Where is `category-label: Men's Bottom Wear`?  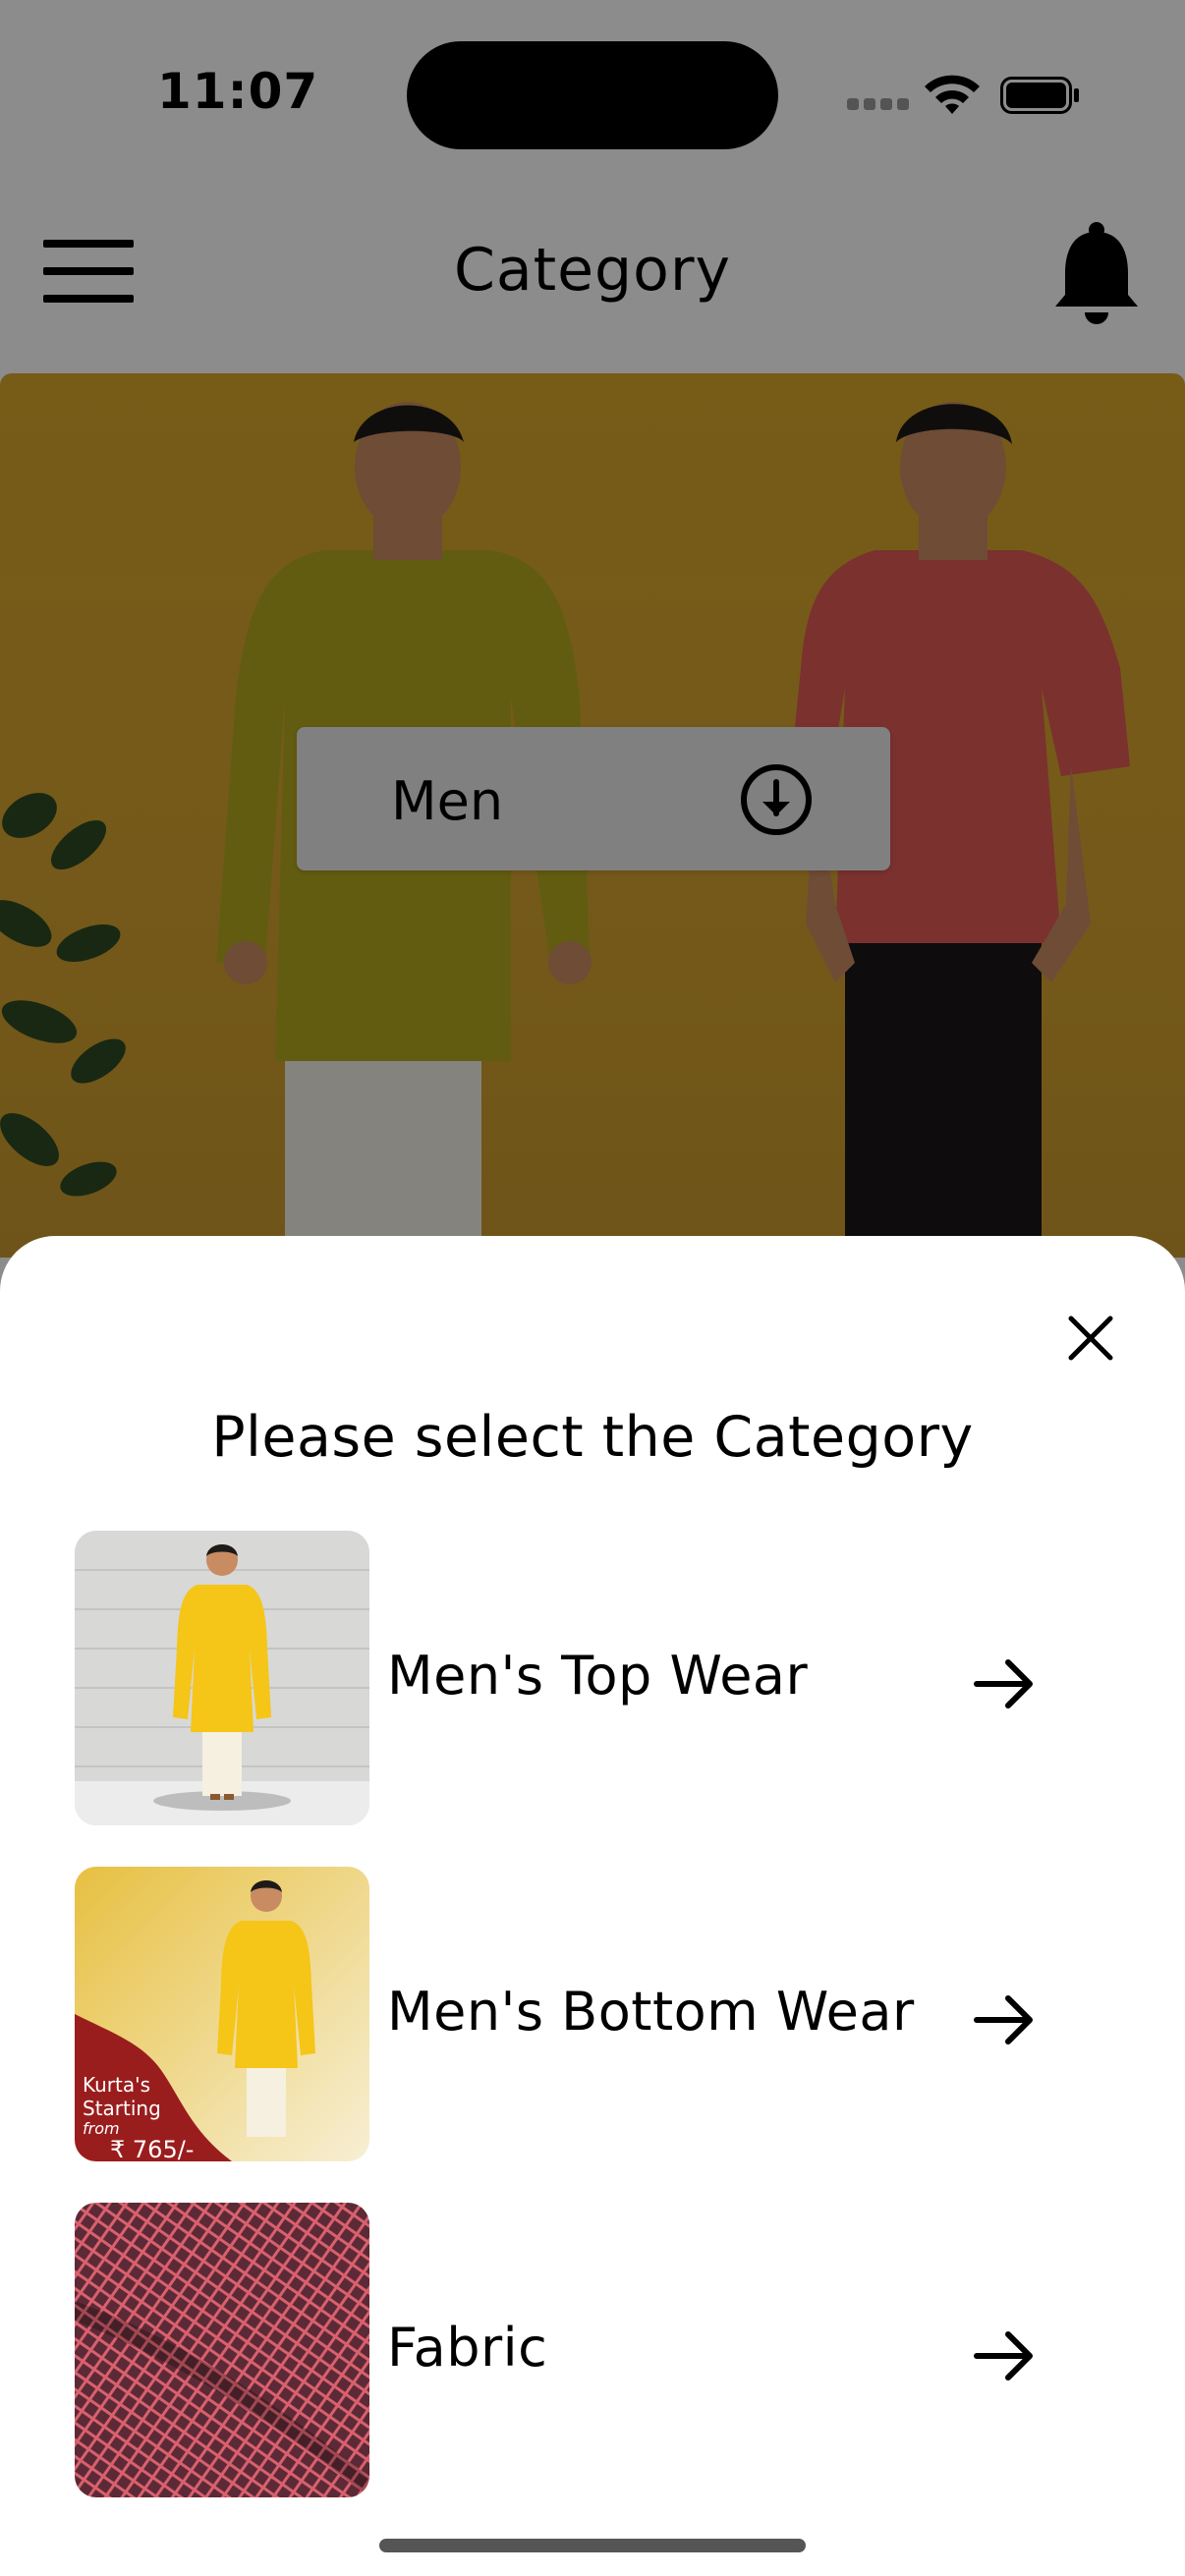
category-label: Men's Bottom Wear is located at coordinates (651, 2012).